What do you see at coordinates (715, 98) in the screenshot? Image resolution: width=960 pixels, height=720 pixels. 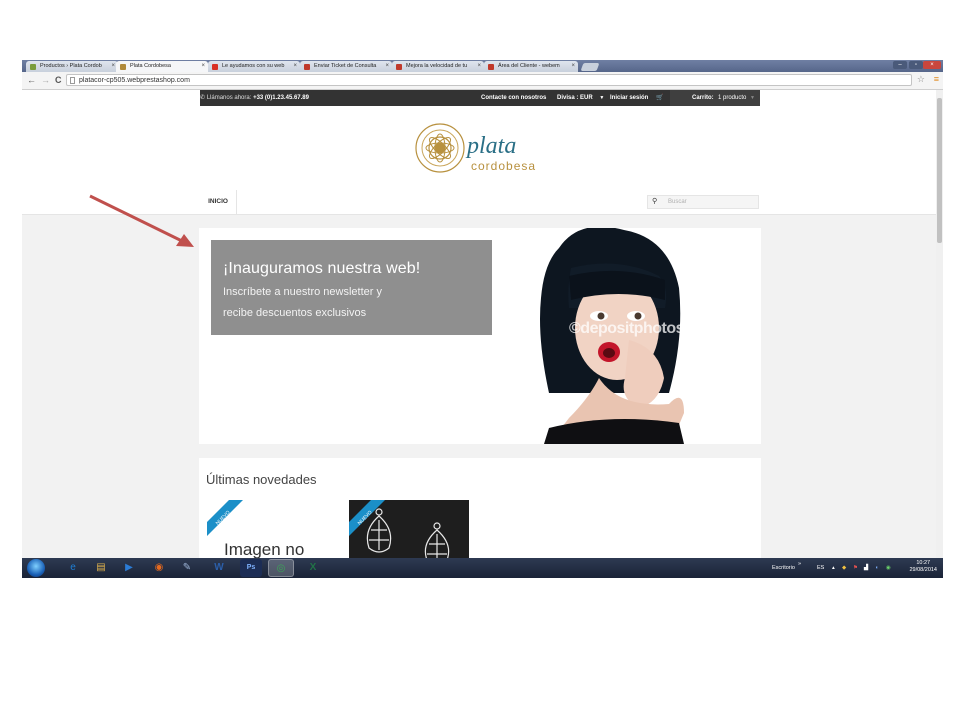 I see `cart-summary: Carrito: 1 producto ▼` at bounding box center [715, 98].